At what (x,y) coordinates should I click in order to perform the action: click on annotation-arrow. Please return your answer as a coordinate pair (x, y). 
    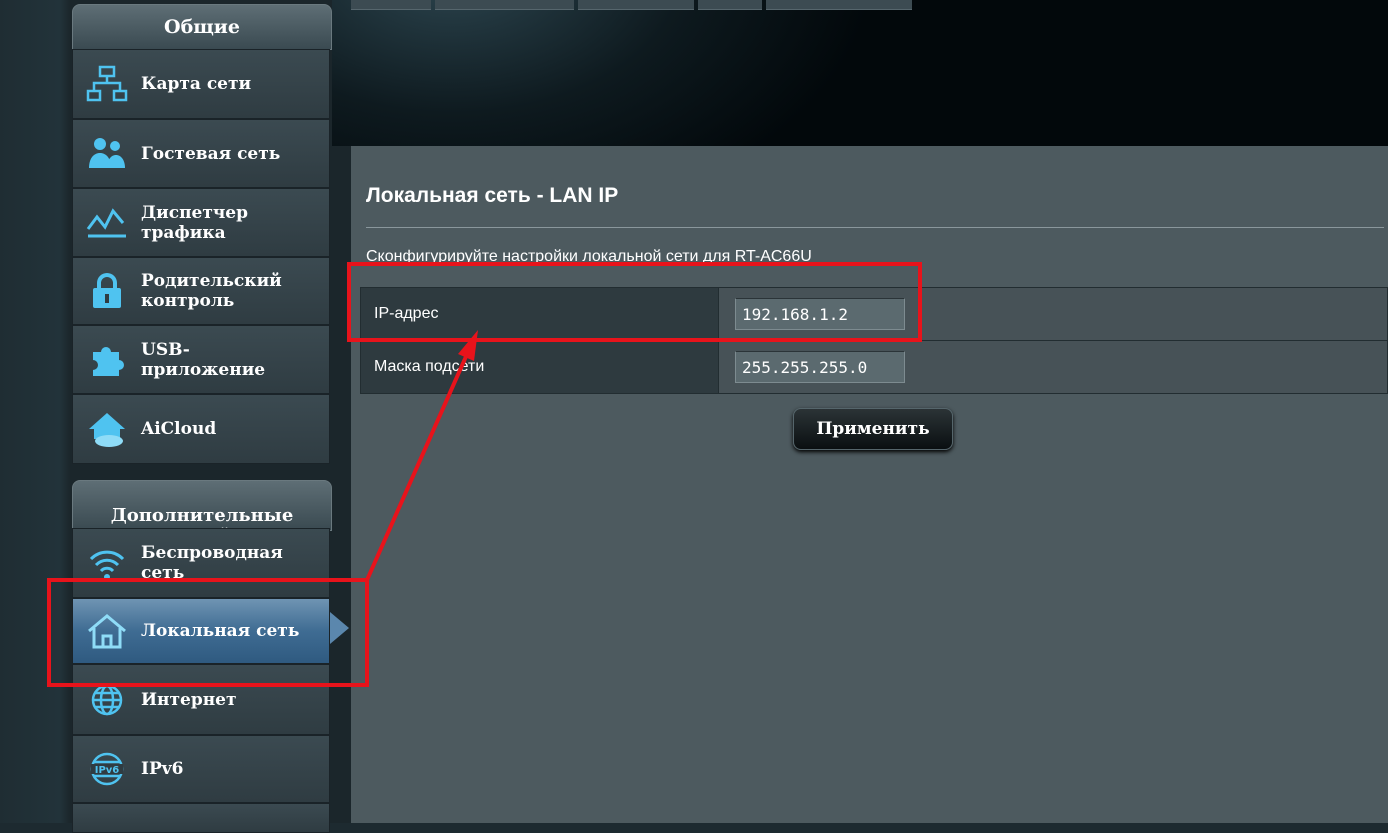
    Looking at the image, I should click on (421, 455).